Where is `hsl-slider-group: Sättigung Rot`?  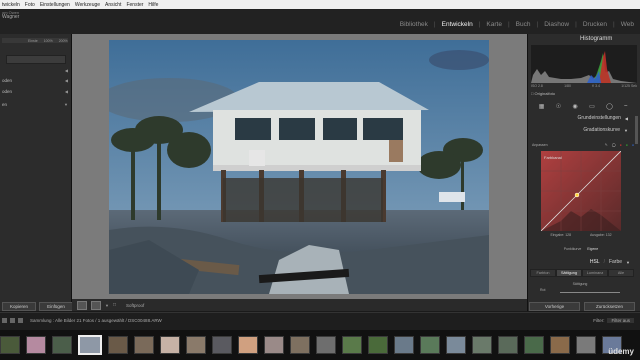
hsl-slider-group: Sättigung Rot is located at coordinates (580, 287).